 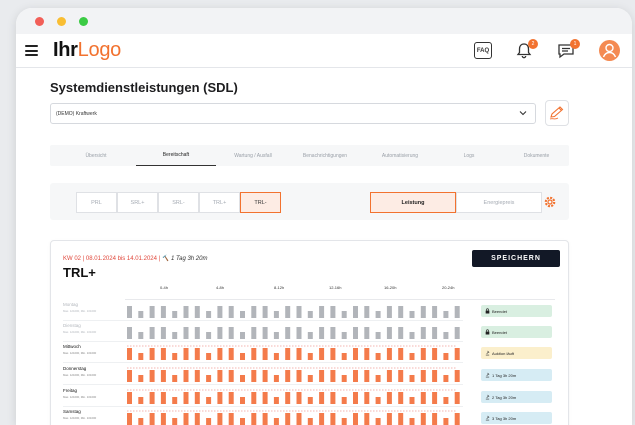 I want to click on hour-header: 0-4h, so click(x=164, y=287).